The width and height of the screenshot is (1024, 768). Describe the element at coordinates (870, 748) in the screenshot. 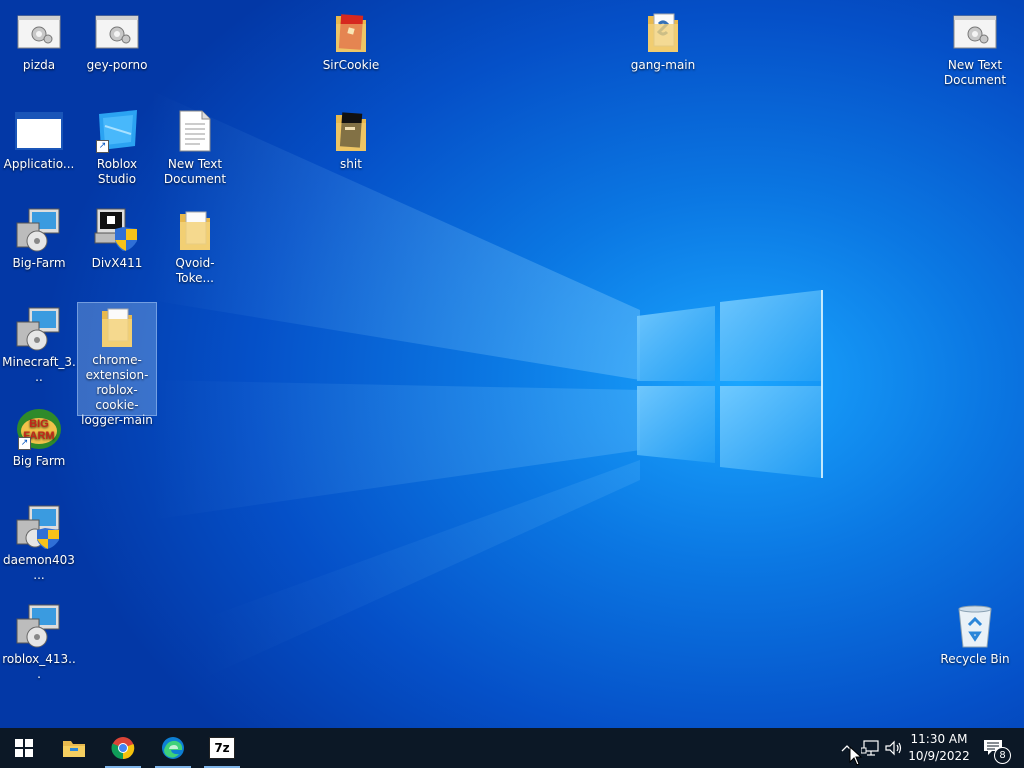

I see `network-icon` at that location.